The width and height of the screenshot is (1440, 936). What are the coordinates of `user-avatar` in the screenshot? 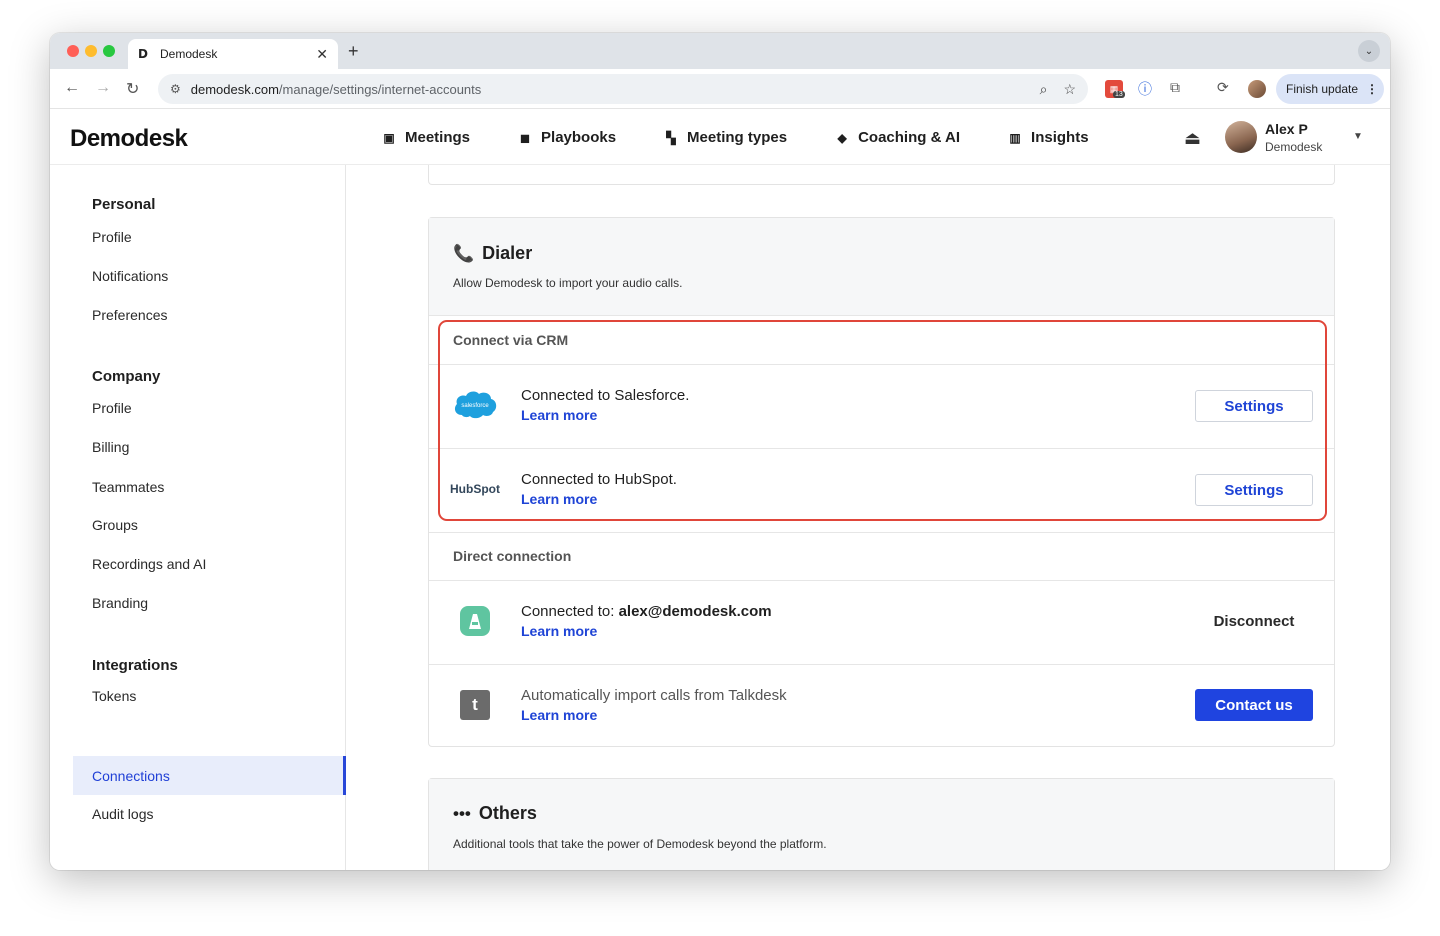 It's located at (1241, 137).